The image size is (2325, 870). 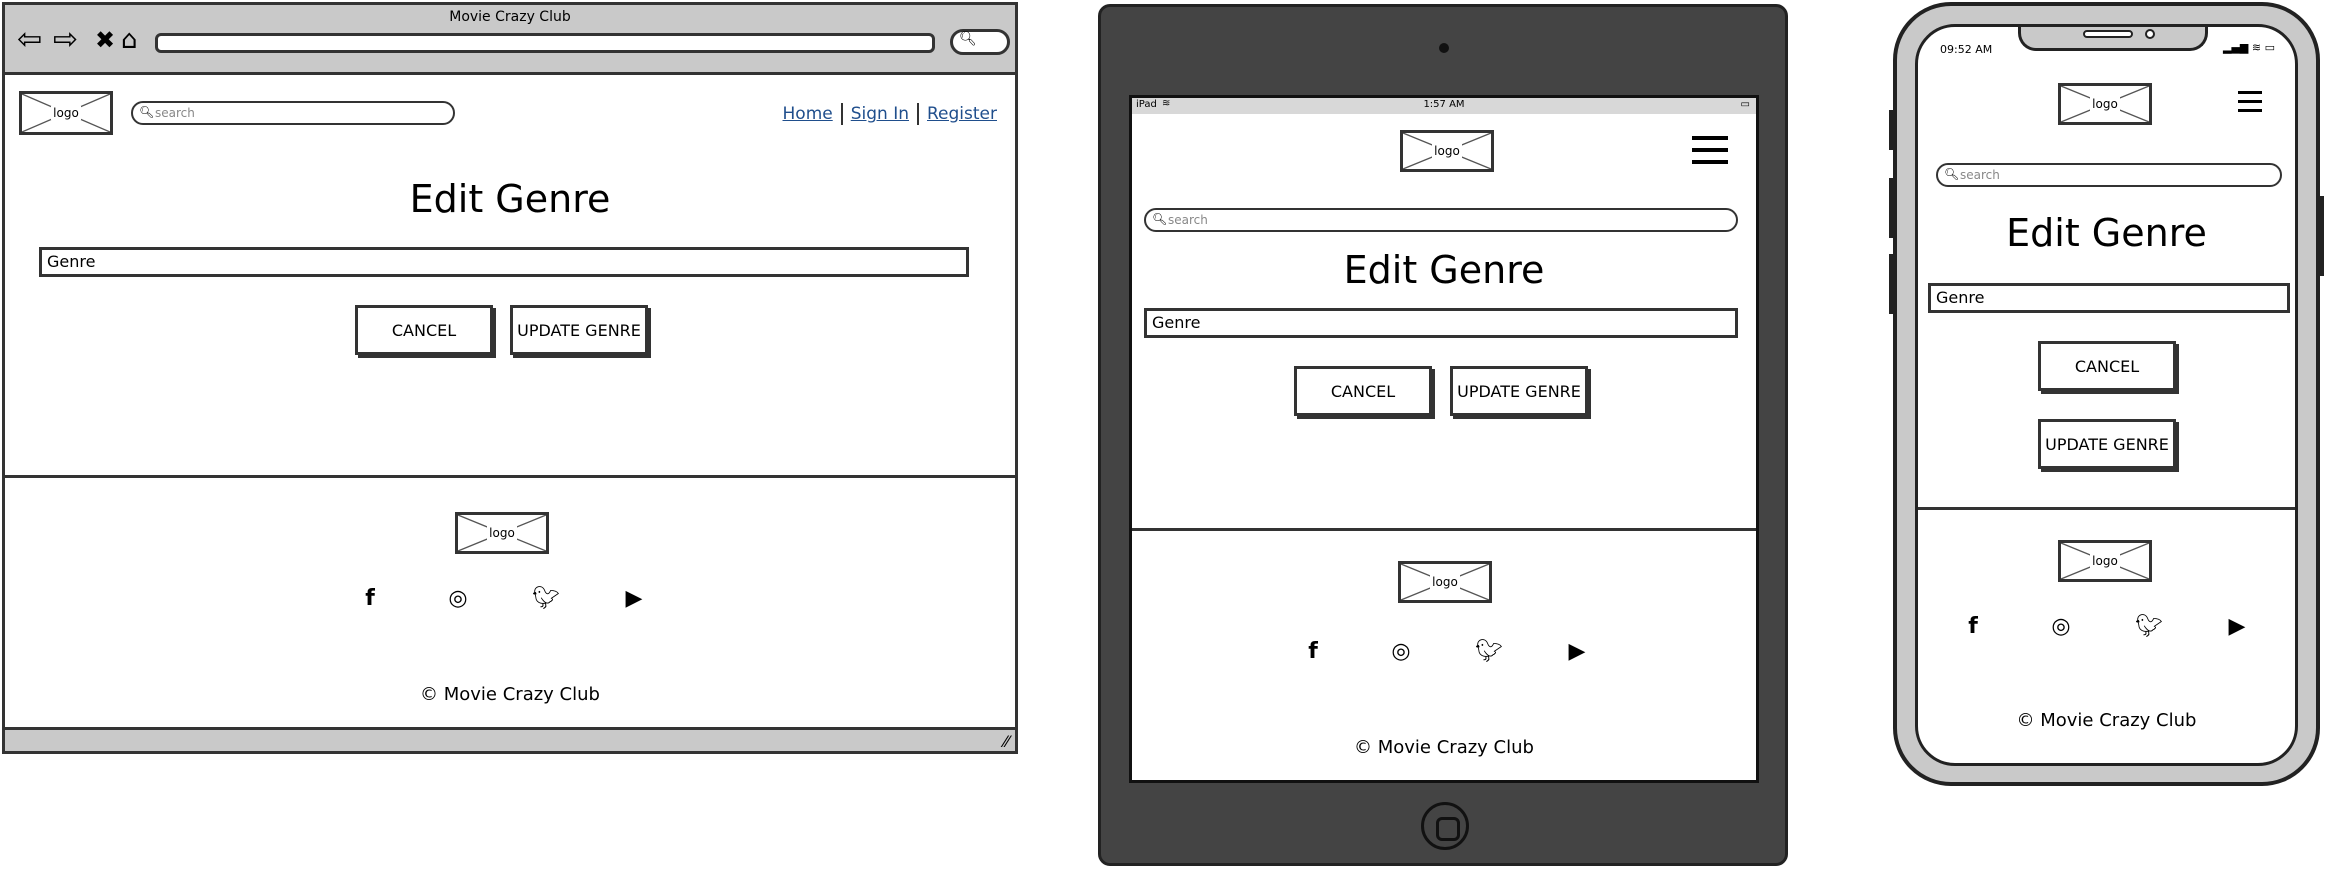 I want to click on back-icon: ⇦, so click(x=29, y=40).